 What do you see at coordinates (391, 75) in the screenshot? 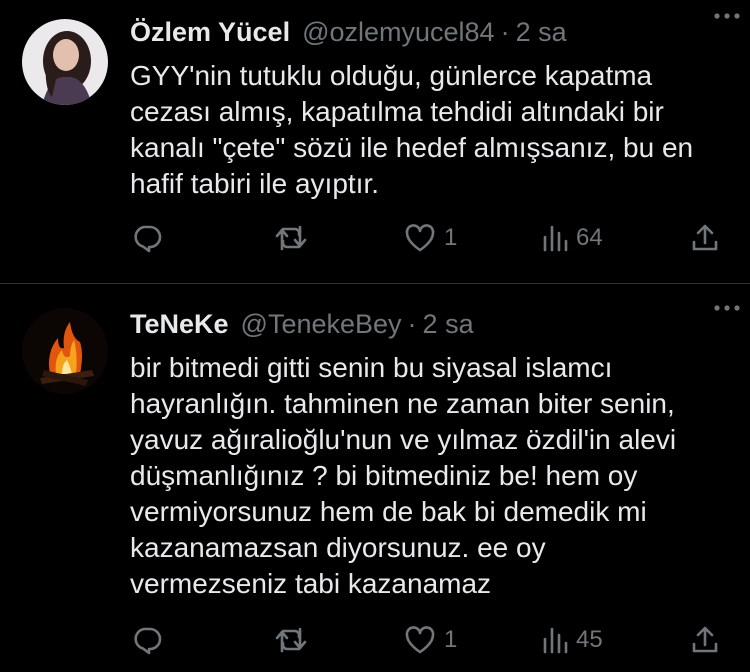
I see `tweet-text-line: GYY'nin tutuklu olduğu, günlerce kapatma` at bounding box center [391, 75].